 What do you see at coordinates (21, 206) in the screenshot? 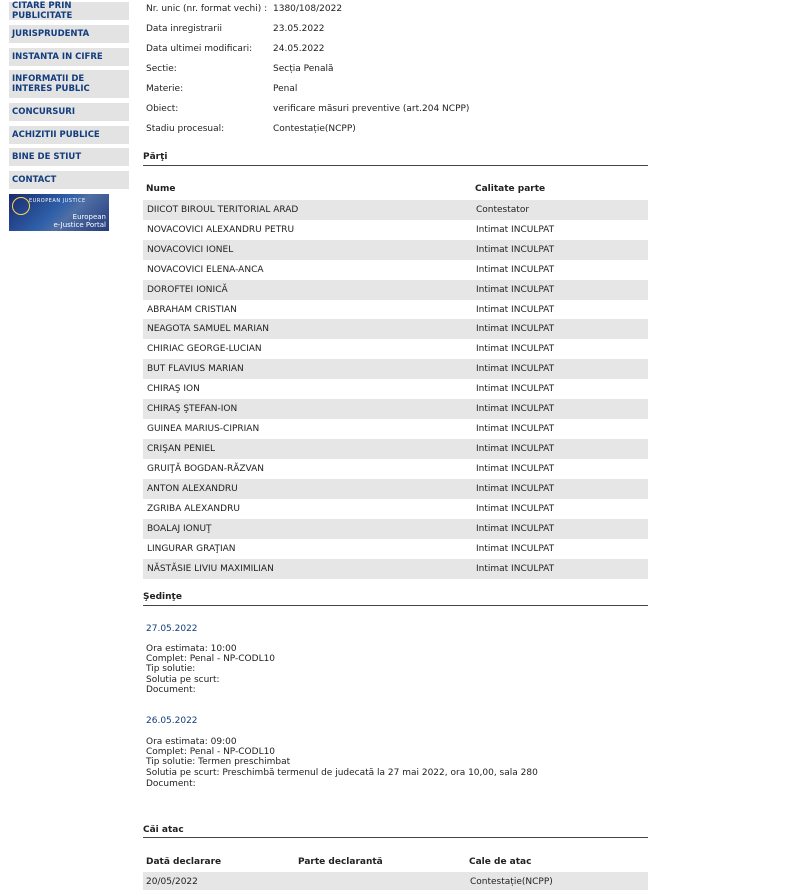
I see `eu-stars-icon` at bounding box center [21, 206].